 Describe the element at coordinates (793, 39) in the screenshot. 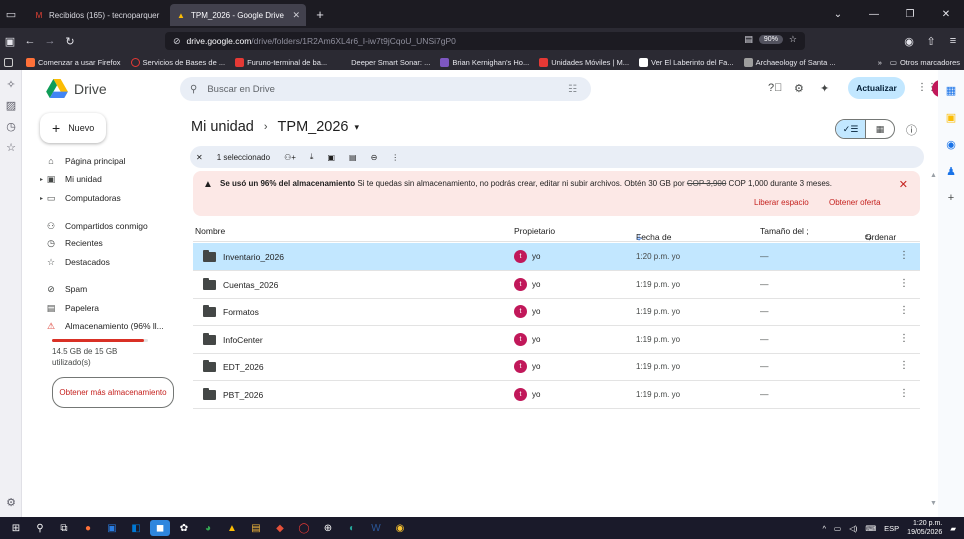

I see `bookmark-star-icon: ☆` at that location.